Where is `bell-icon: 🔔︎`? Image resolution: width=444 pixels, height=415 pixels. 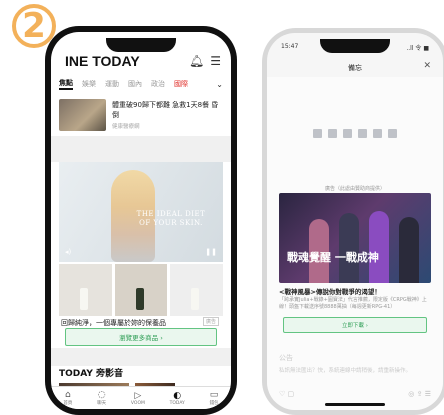 bell-icon: 🔔︎ is located at coordinates (196, 61).